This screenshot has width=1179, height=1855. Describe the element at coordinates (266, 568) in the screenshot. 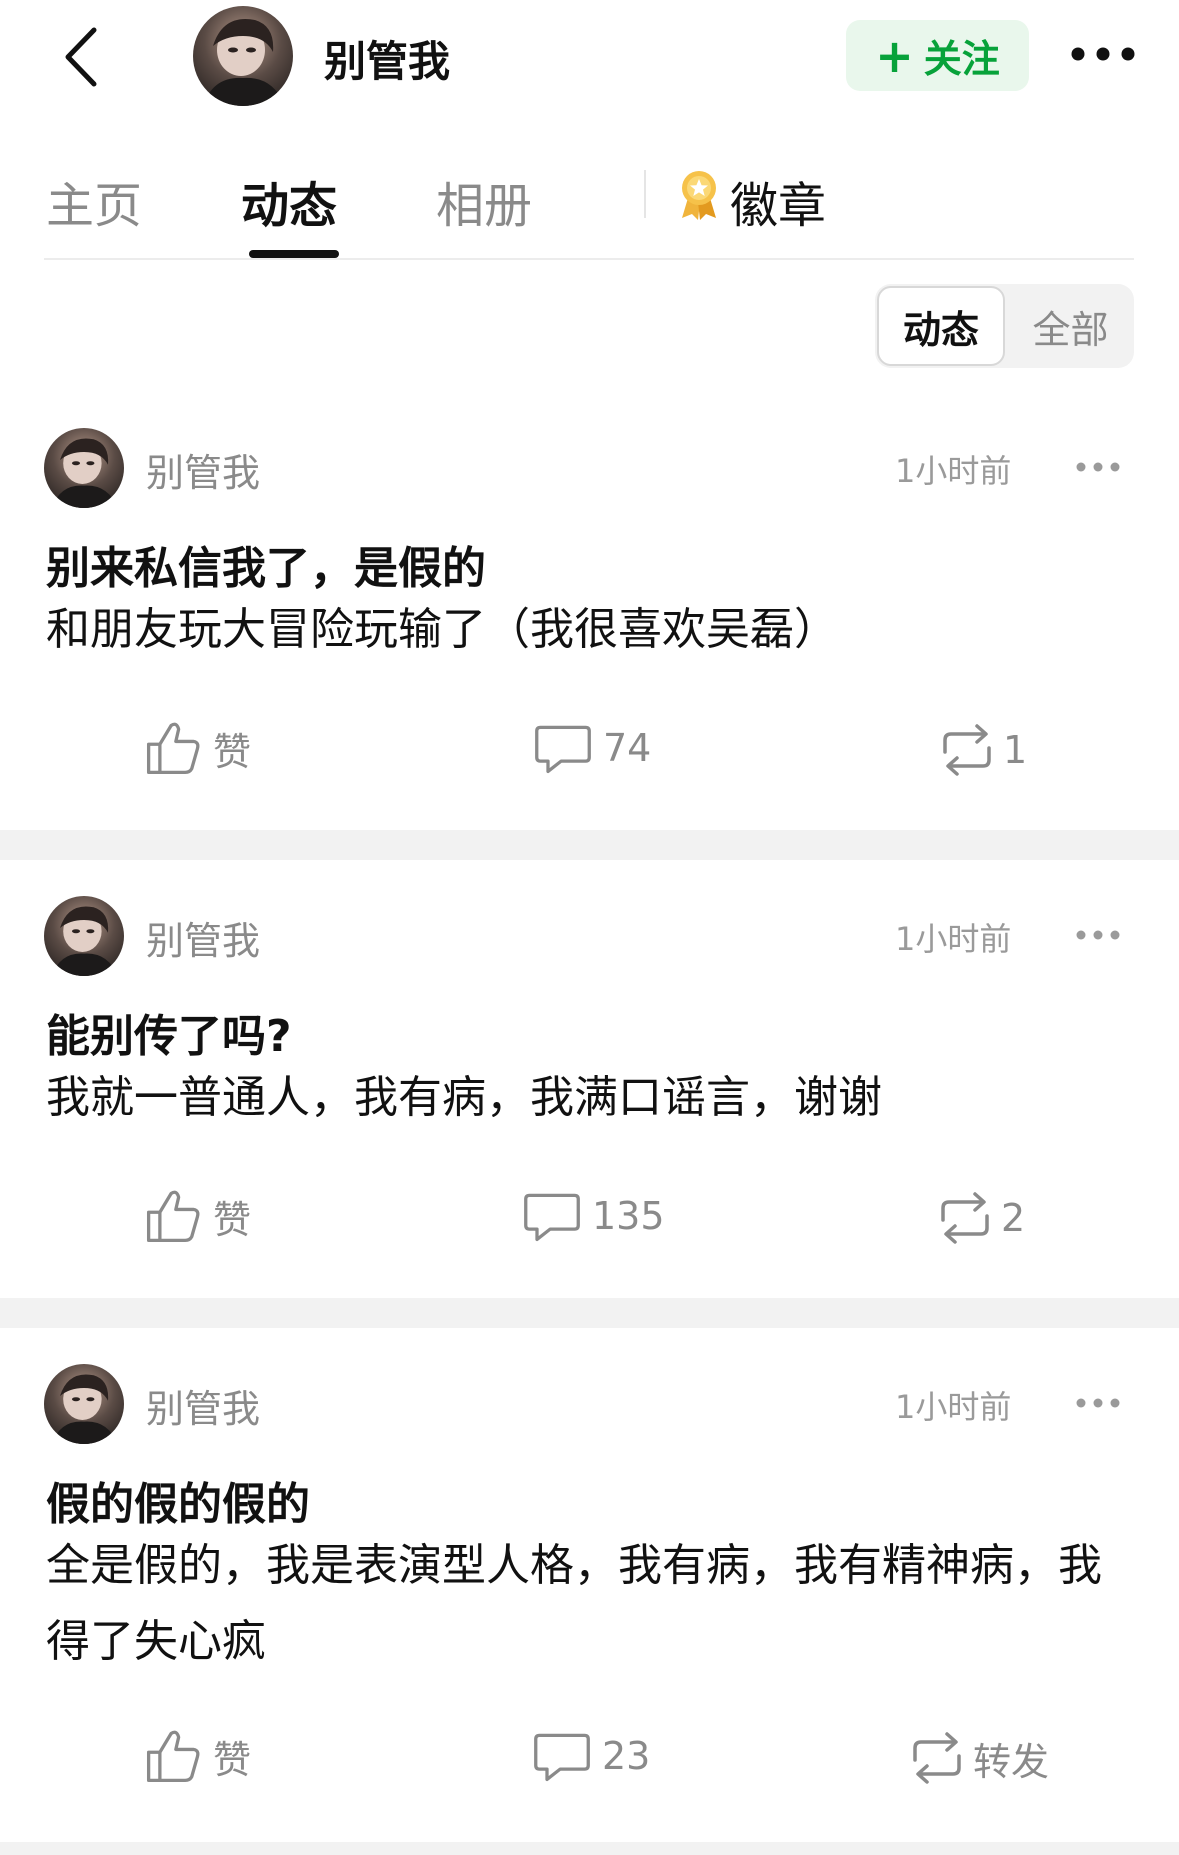

I see `post-title: 别来私信我了，是假的` at that location.